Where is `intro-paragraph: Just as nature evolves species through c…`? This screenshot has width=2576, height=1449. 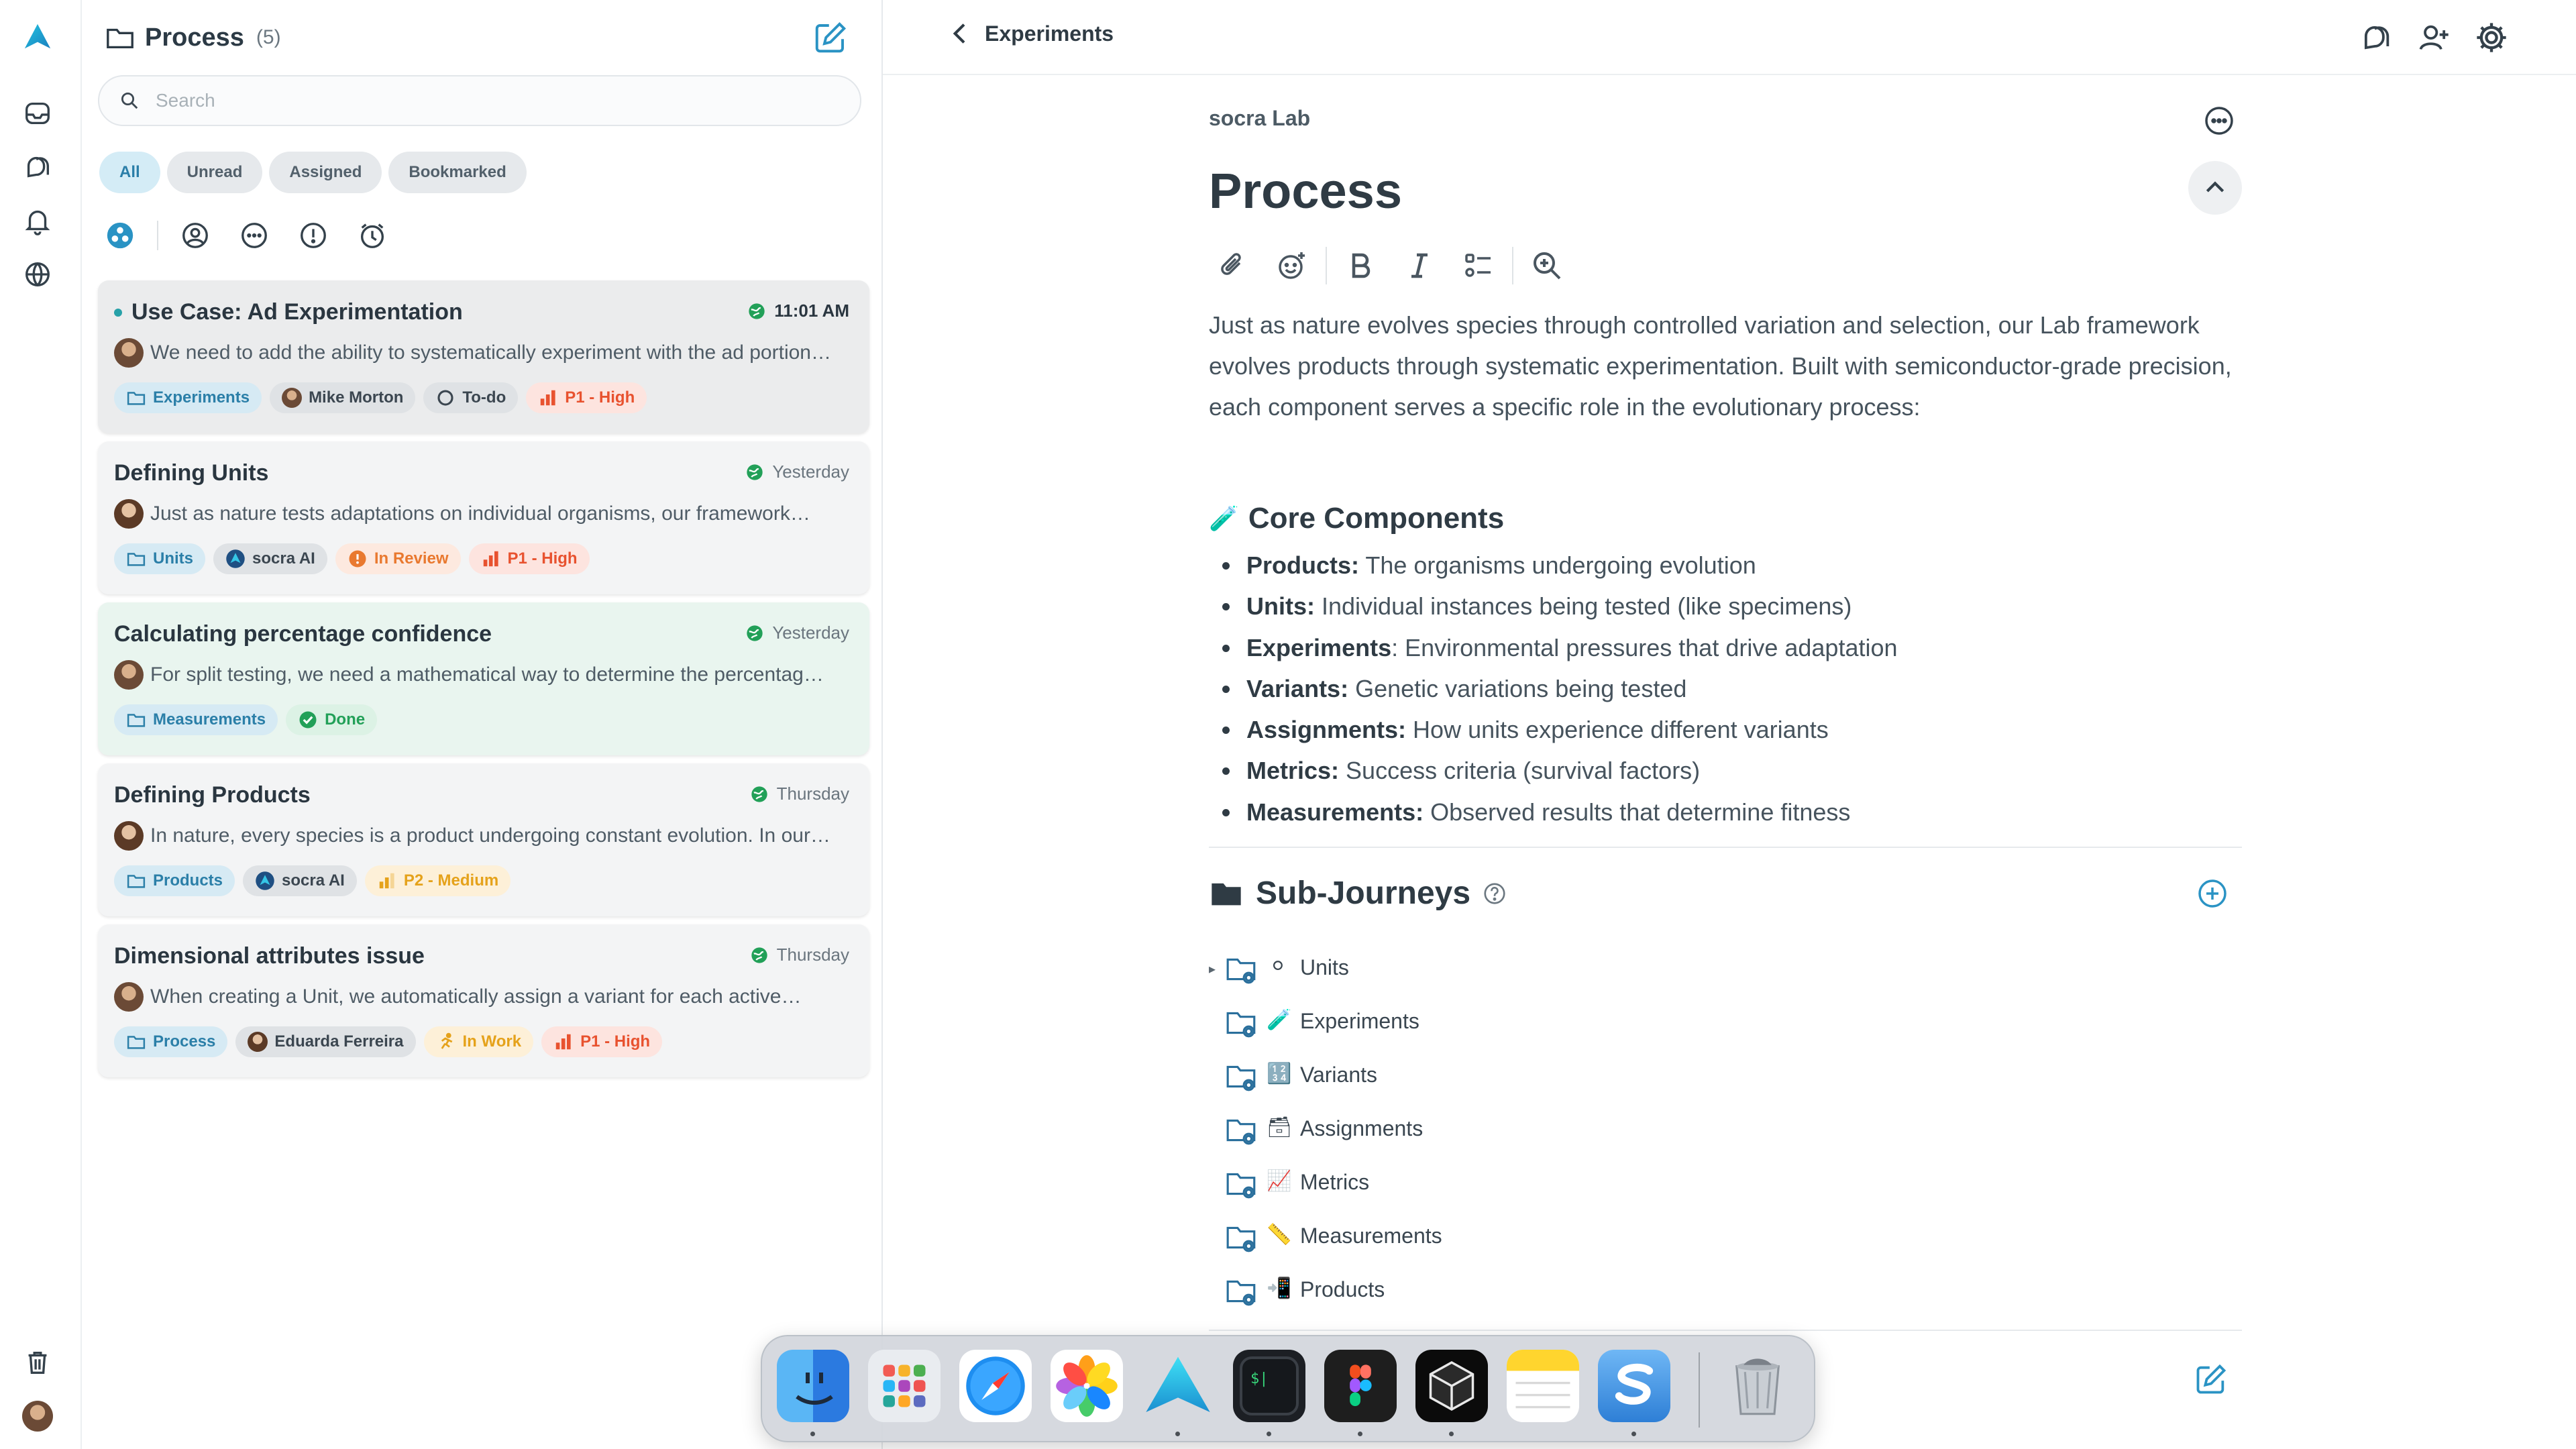
intro-paragraph: Just as nature evolves species through c… is located at coordinates (1720, 366).